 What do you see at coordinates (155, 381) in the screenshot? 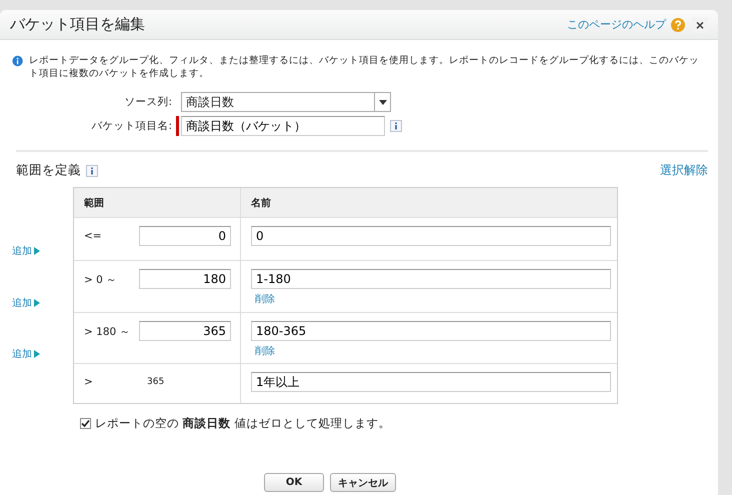
I see `range-value-text: 365` at bounding box center [155, 381].